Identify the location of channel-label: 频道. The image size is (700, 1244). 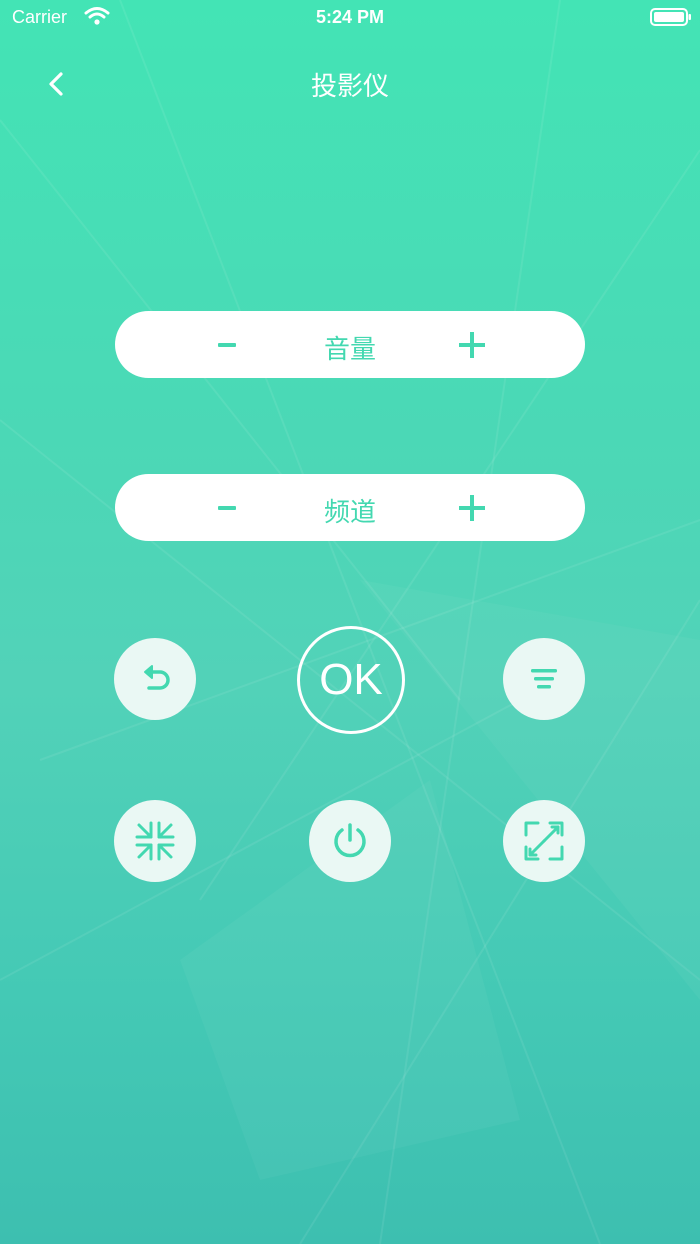
(349, 513).